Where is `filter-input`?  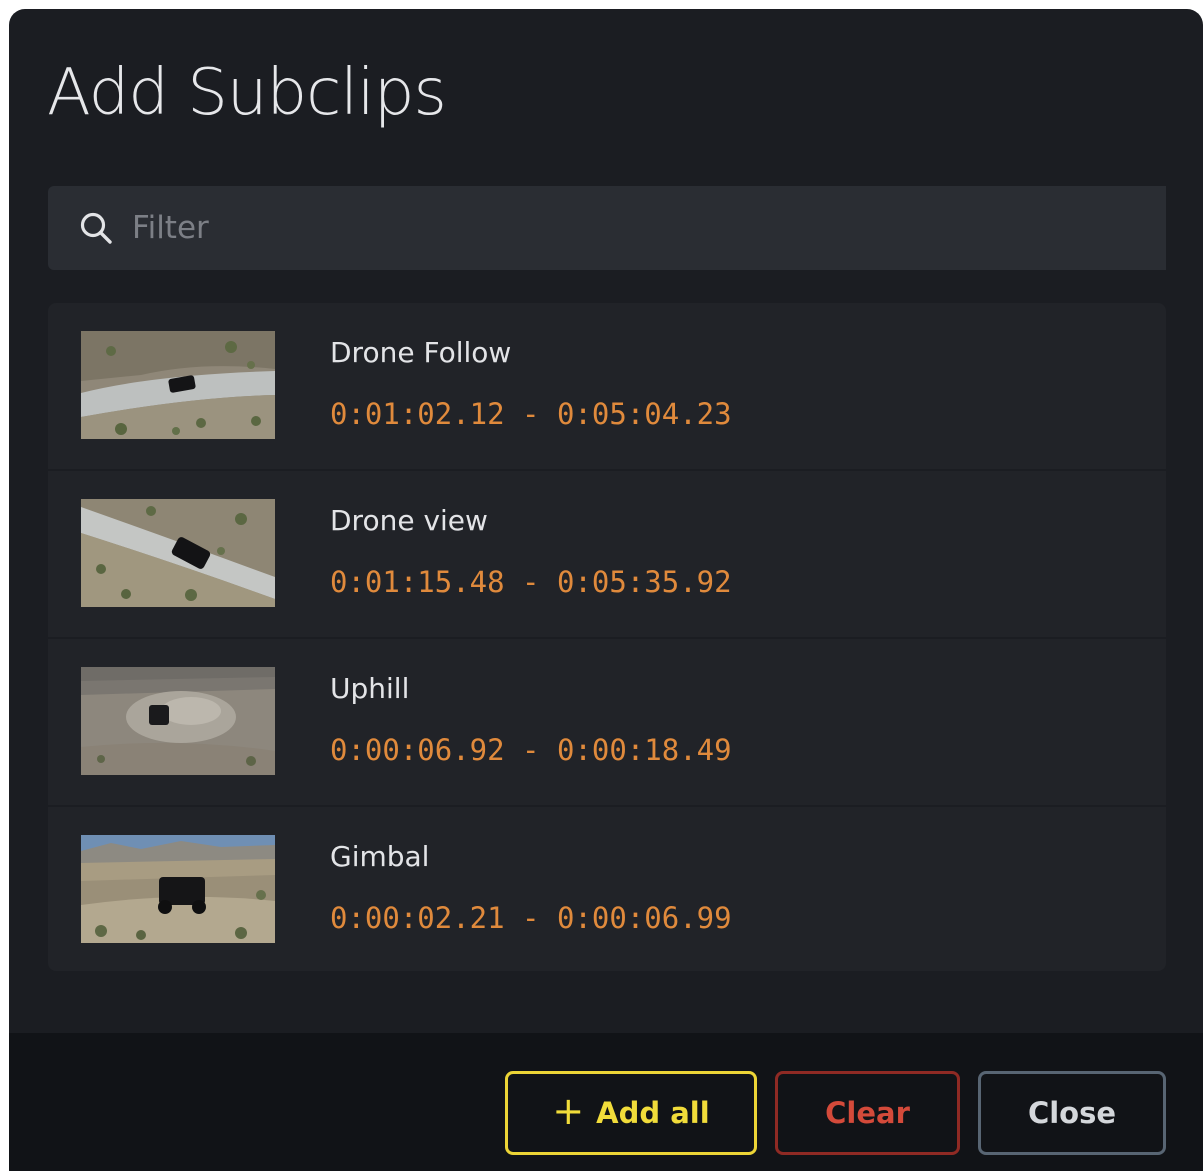 filter-input is located at coordinates (632, 228).